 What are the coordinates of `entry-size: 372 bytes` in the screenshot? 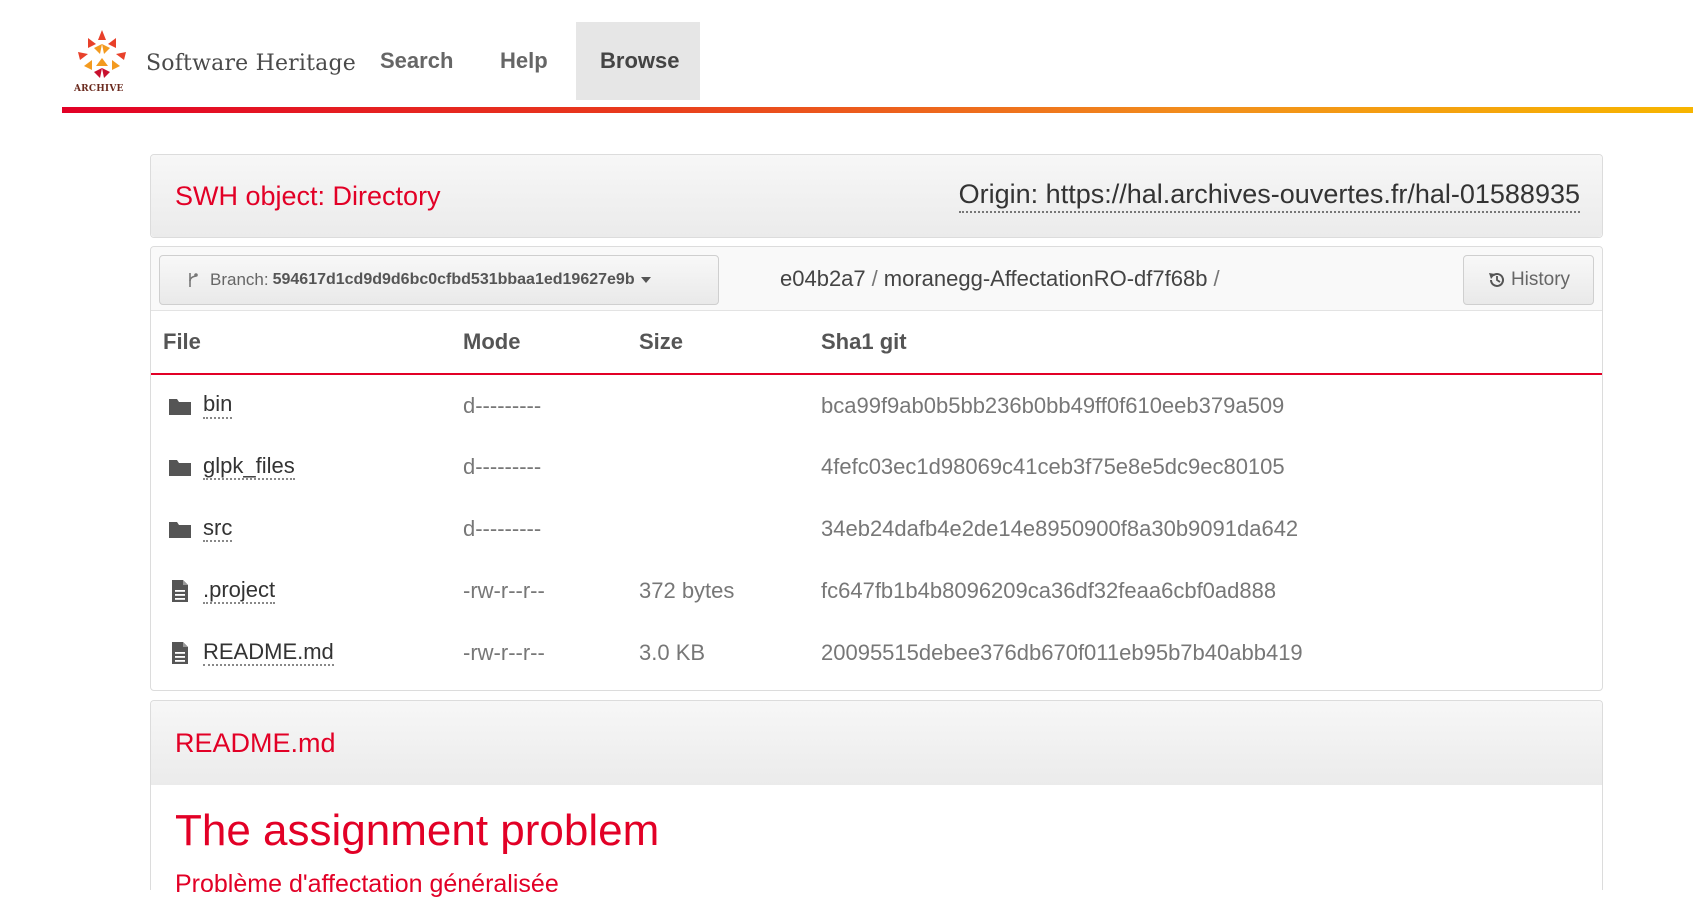 It's located at (687, 590).